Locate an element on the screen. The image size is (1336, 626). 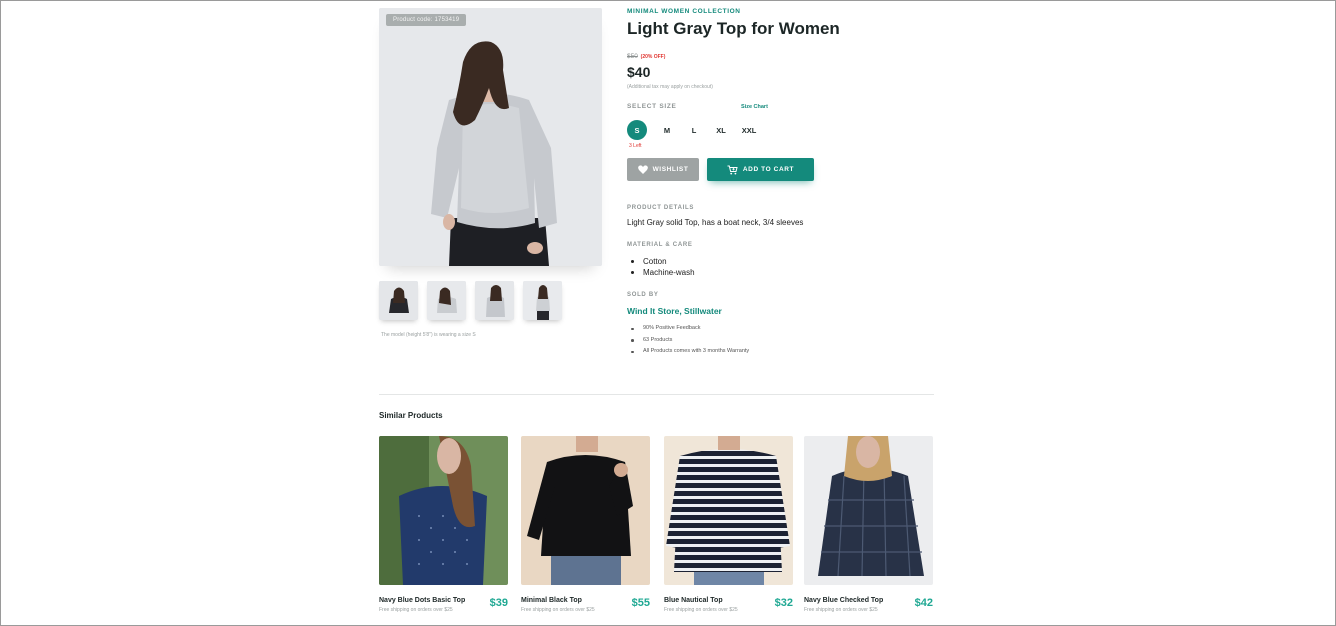
similar-product-name: Navy Blue Dots Basic Top is located at coordinates (422, 600).